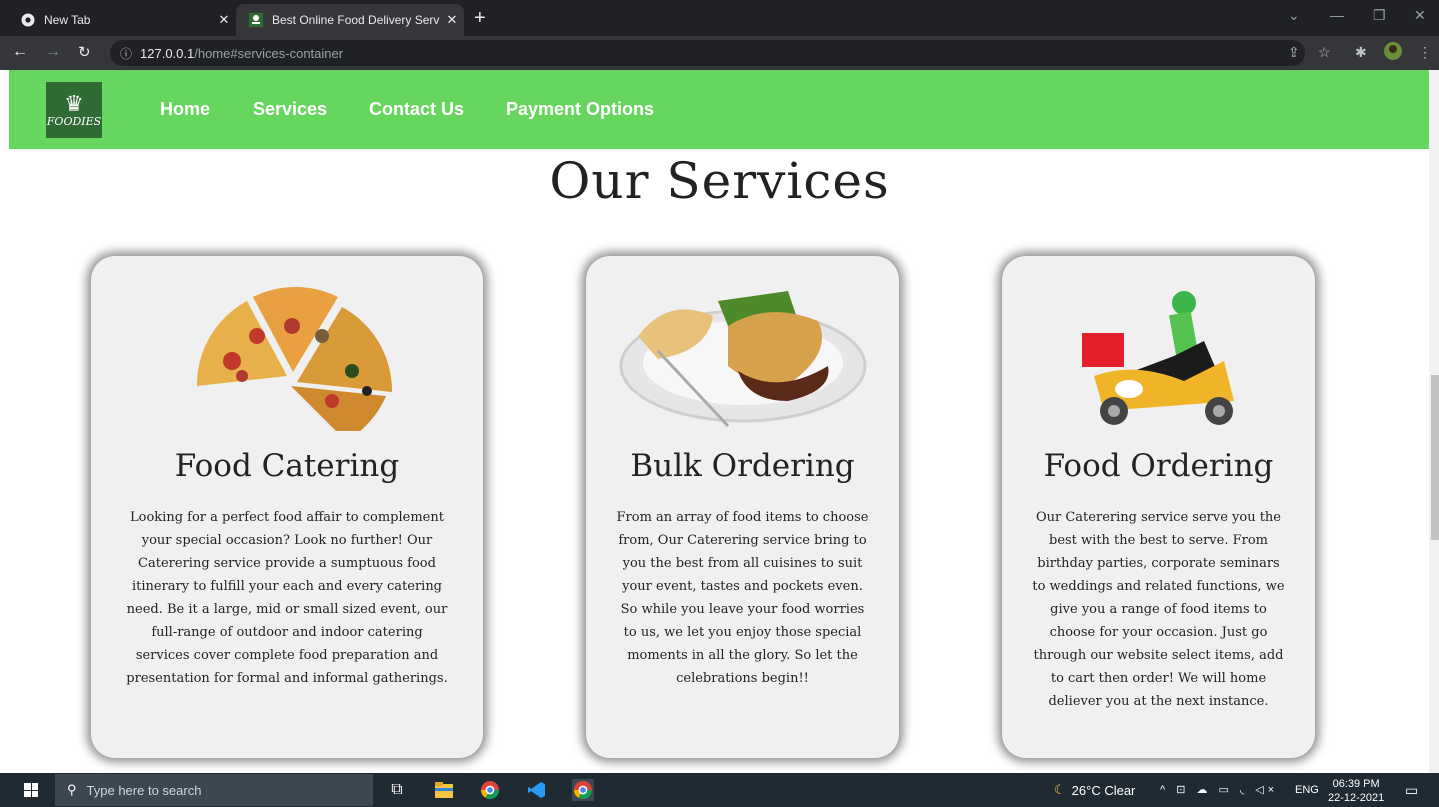 The height and width of the screenshot is (807, 1439). What do you see at coordinates (1379, 15) in the screenshot?
I see `restore-icon: ❐` at bounding box center [1379, 15].